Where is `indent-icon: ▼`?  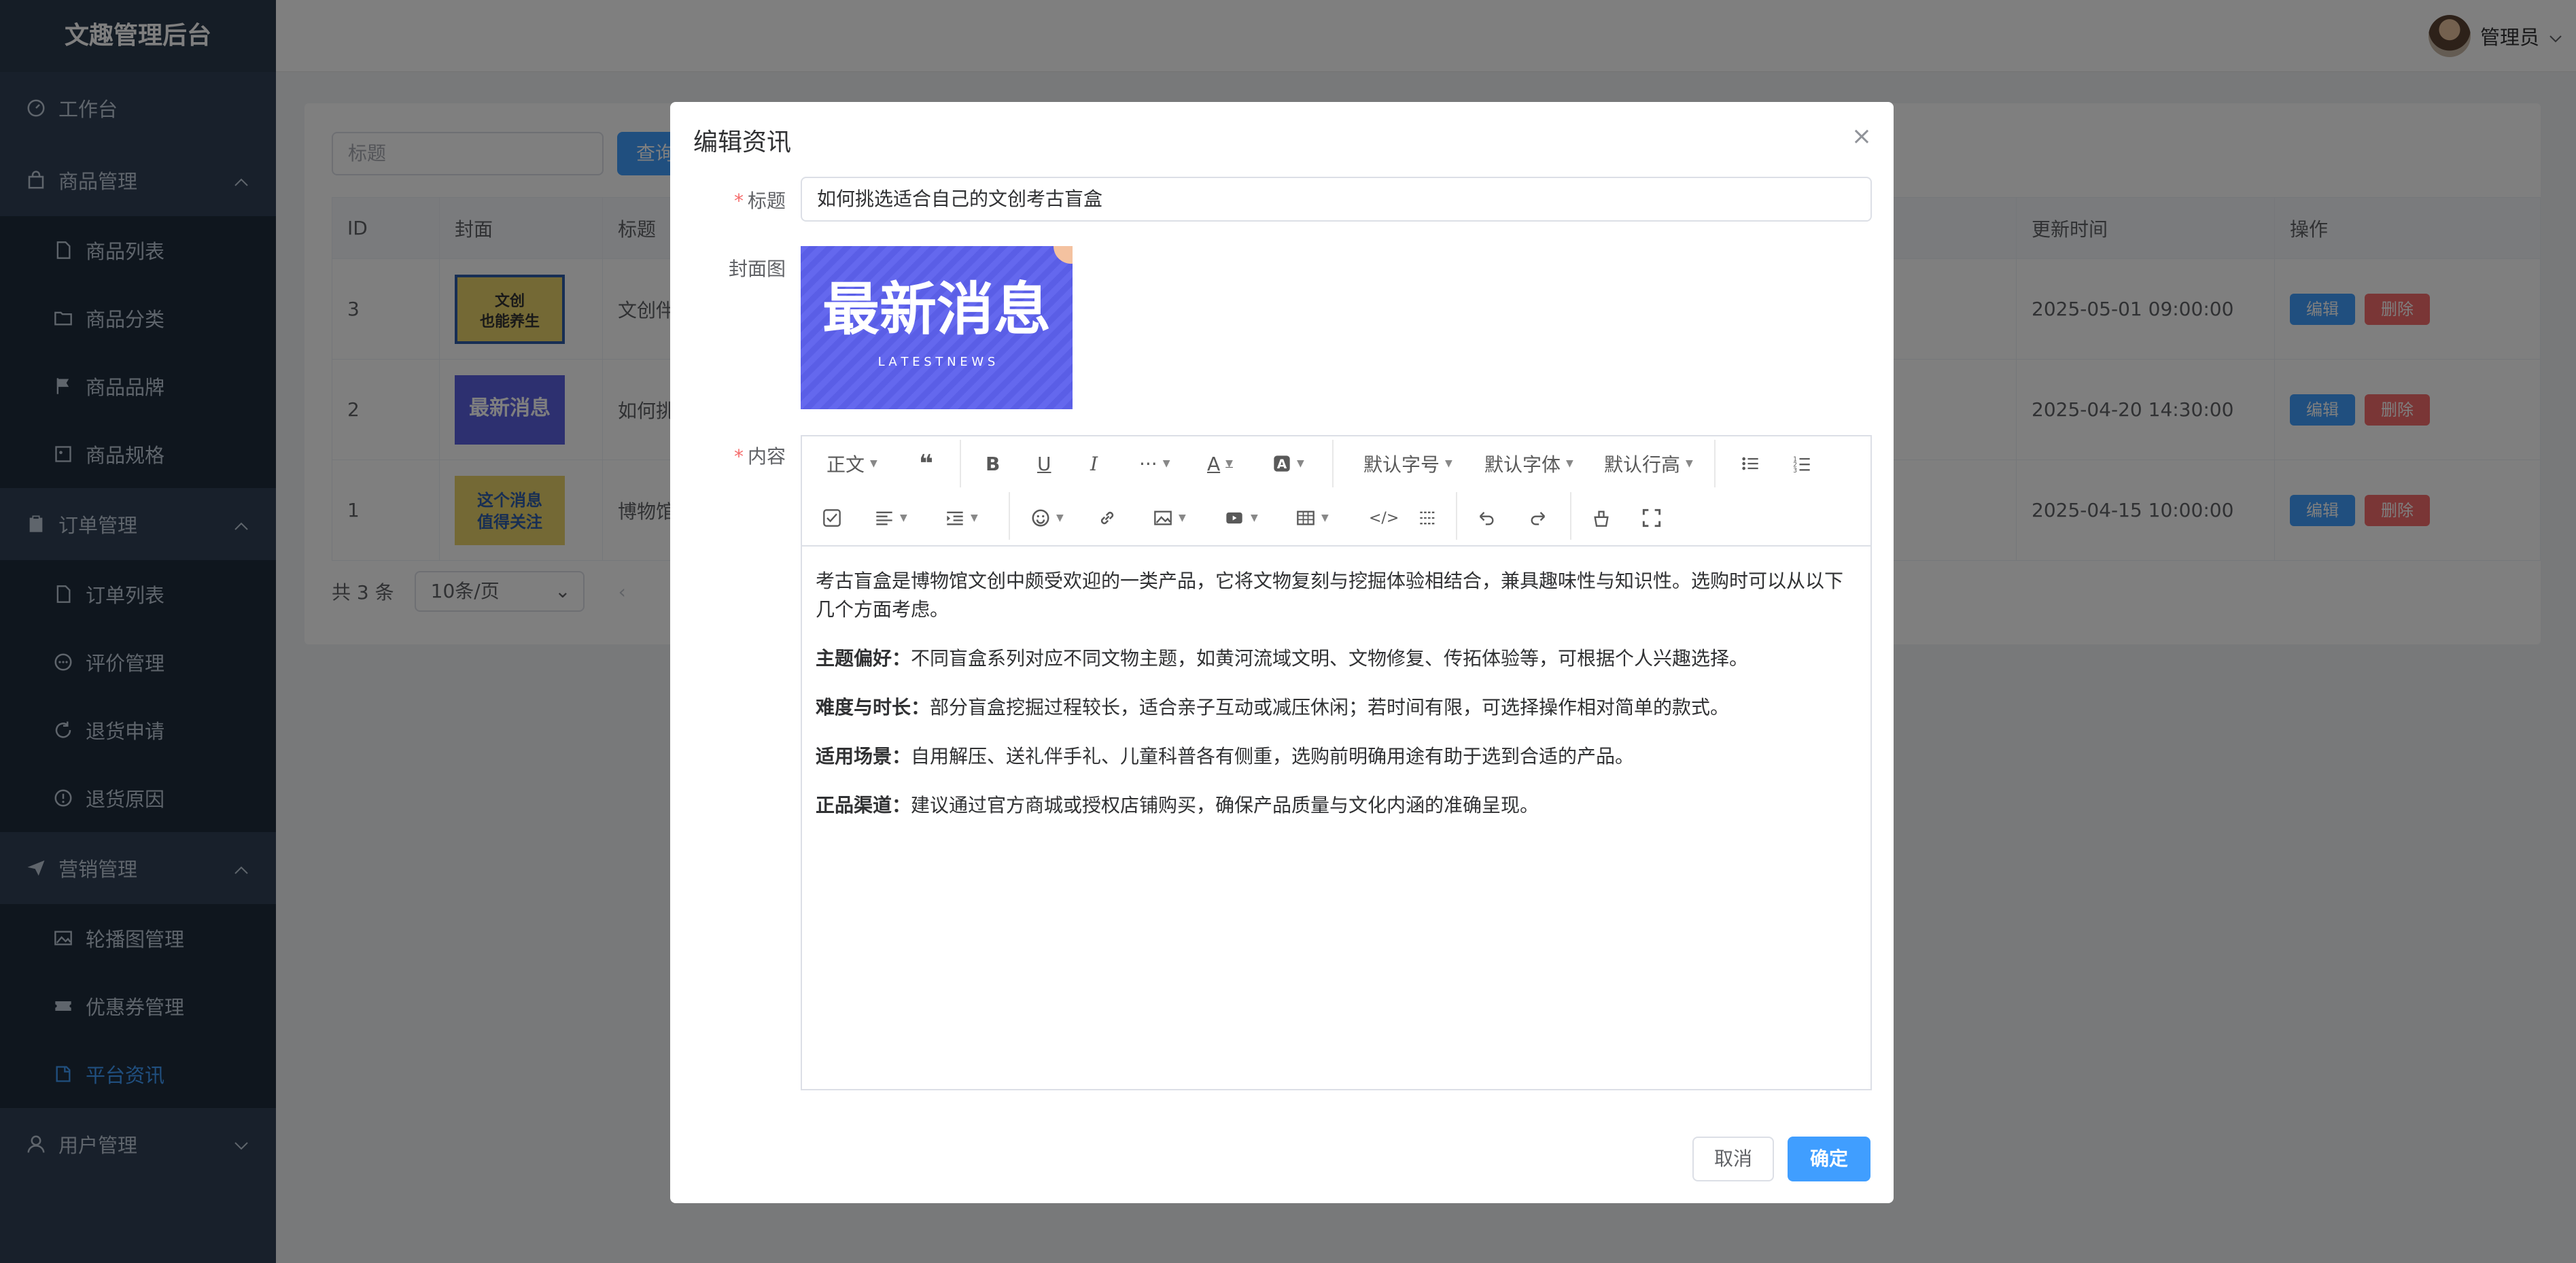 indent-icon: ▼ is located at coordinates (961, 518).